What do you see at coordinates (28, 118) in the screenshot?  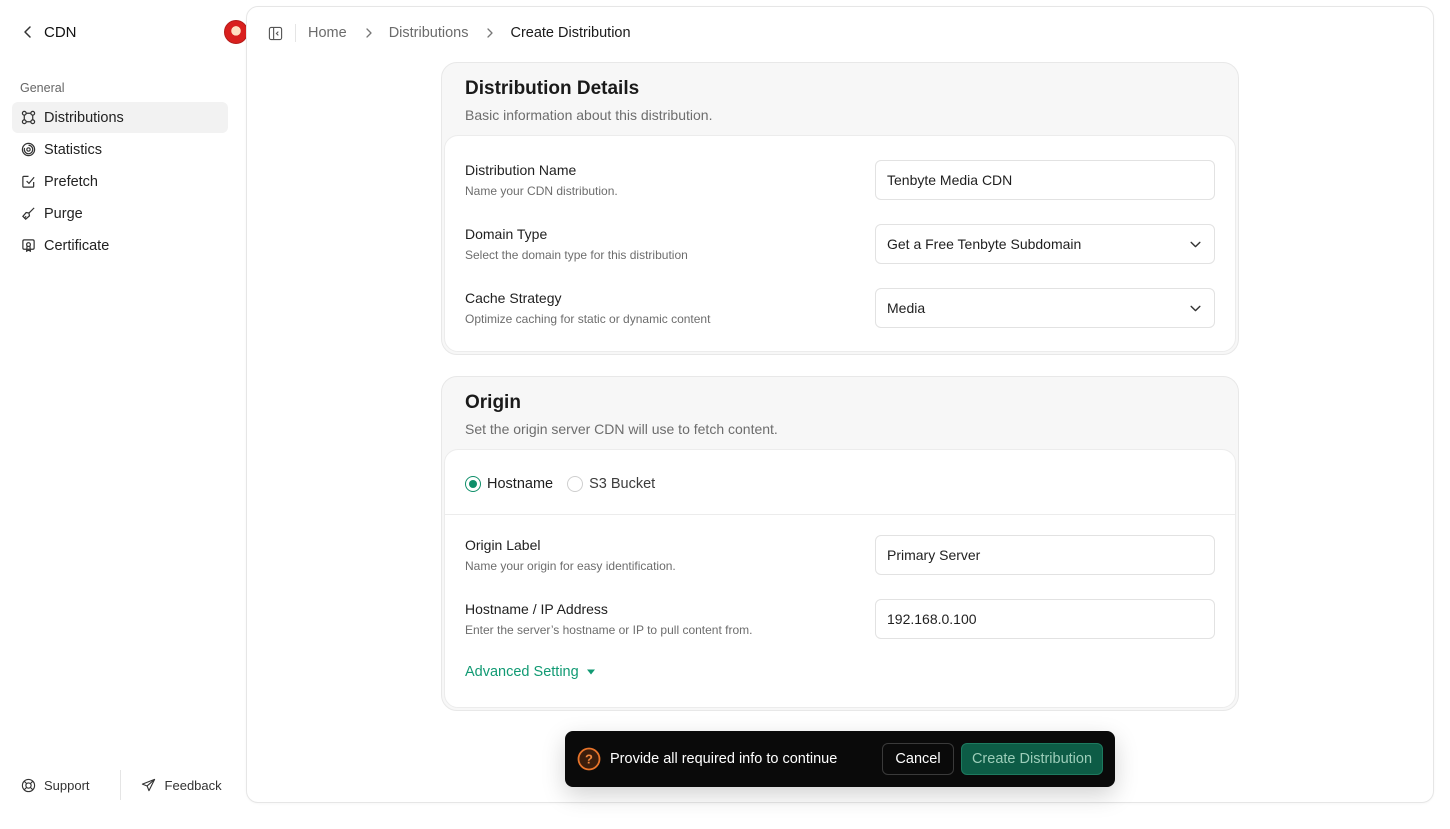 I see `distributions-icon` at bounding box center [28, 118].